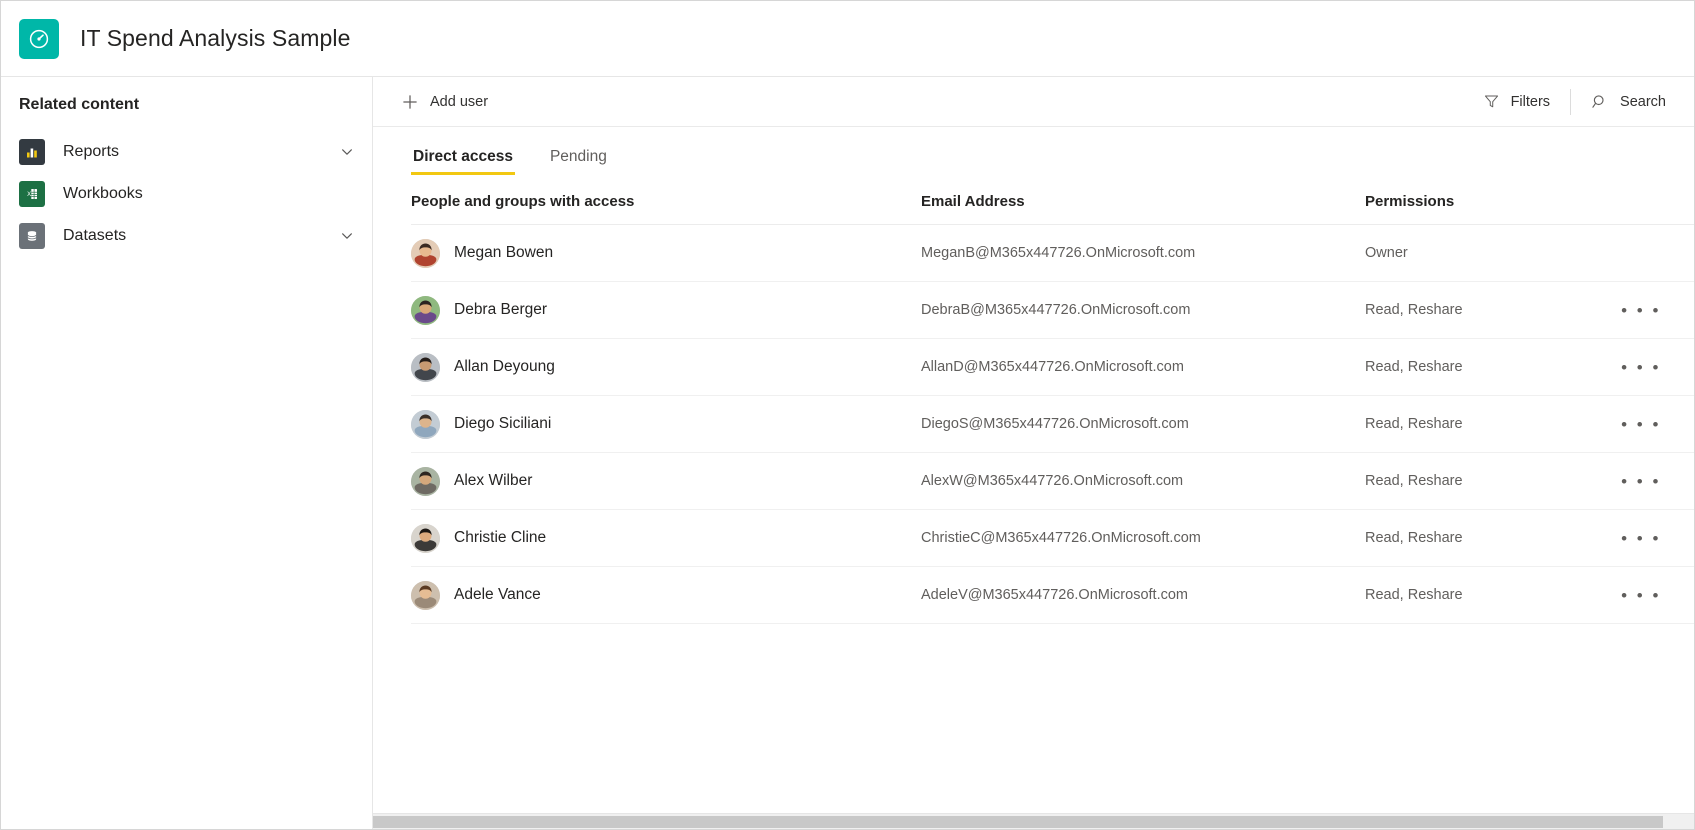  I want to click on column-header-email: Email Address, so click(1143, 200).